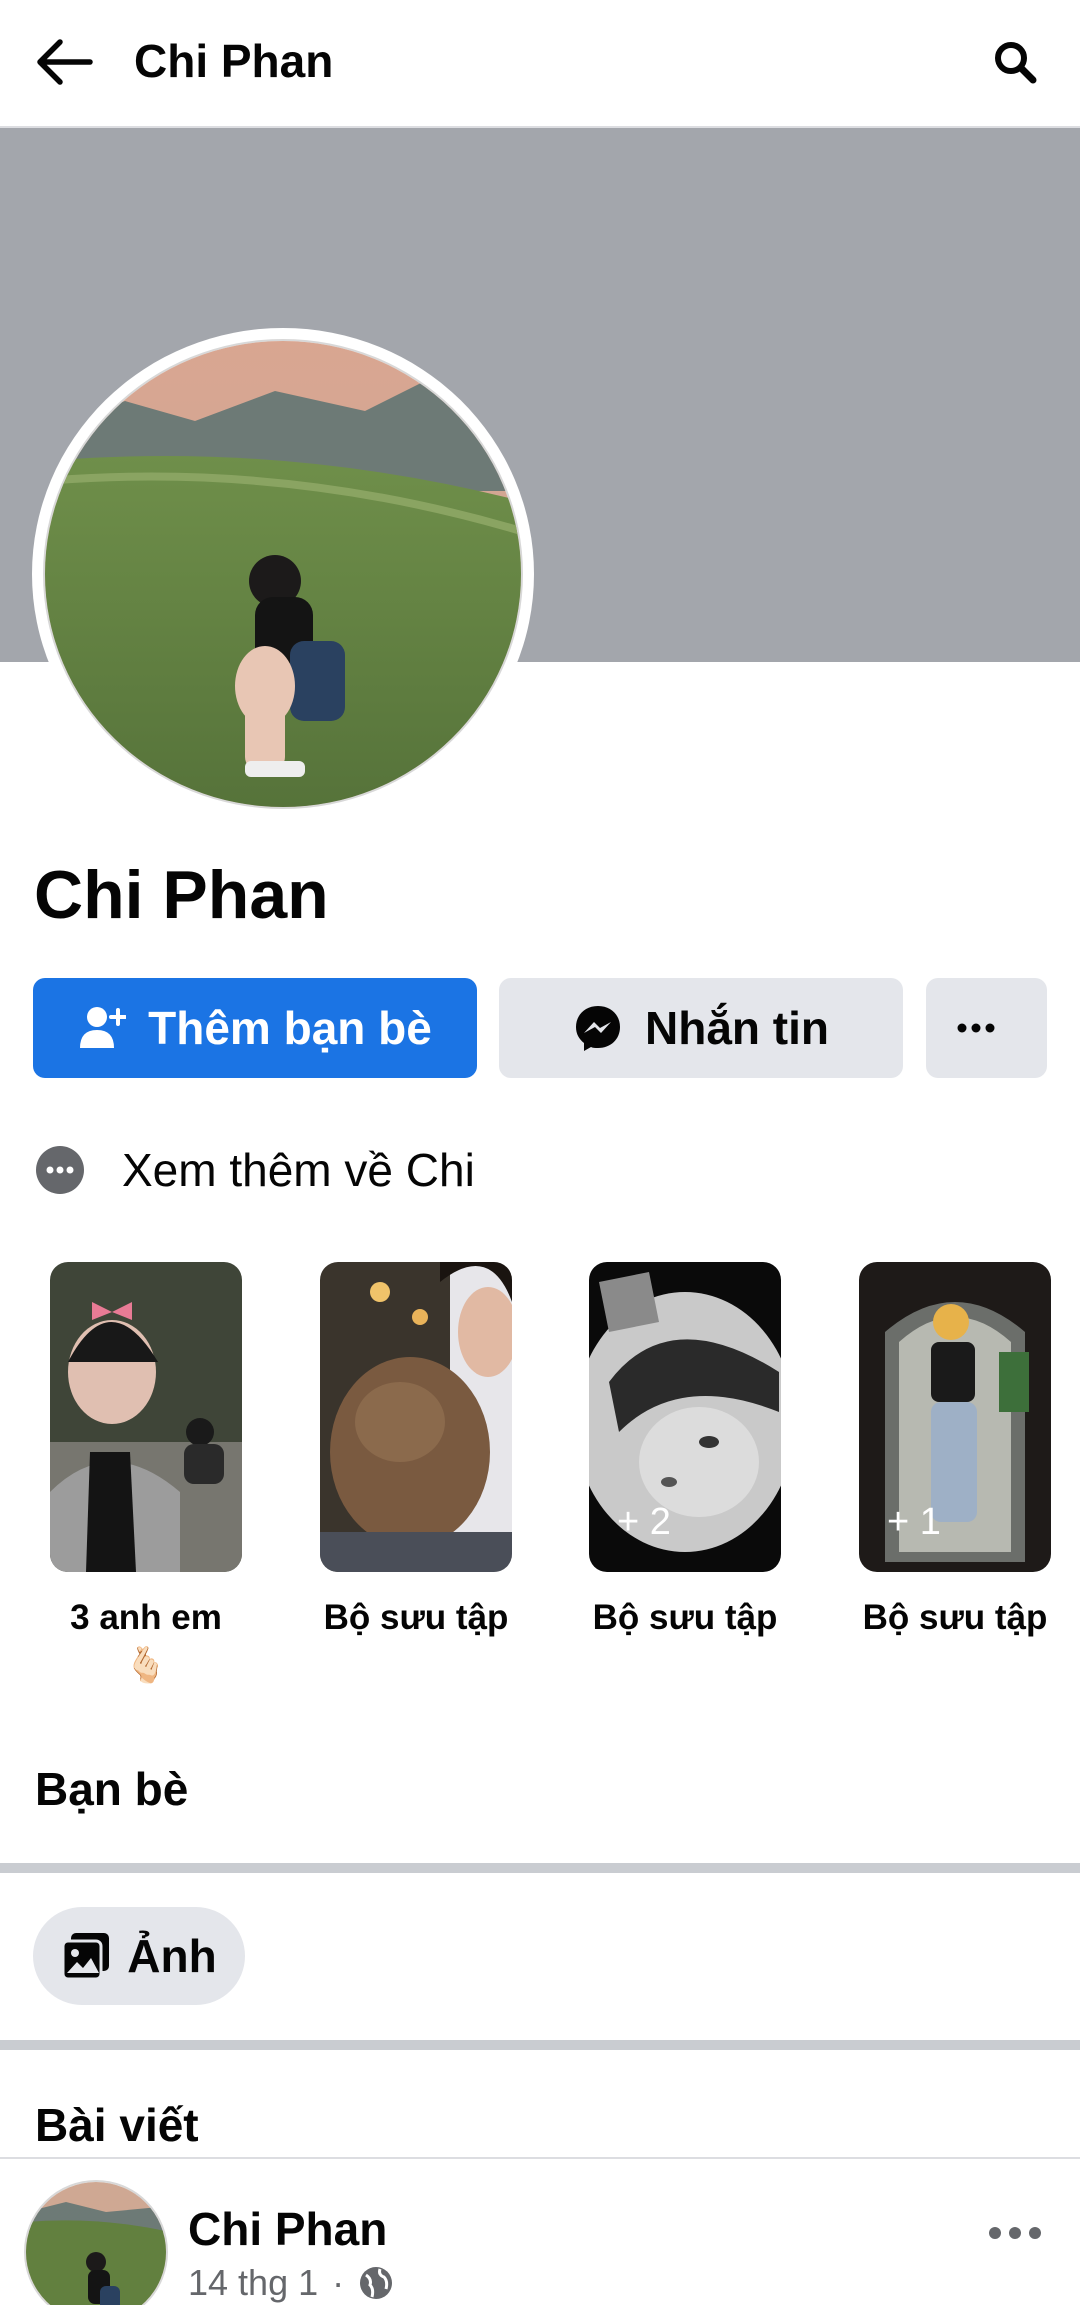 This screenshot has height=2305, width=1080. Describe the element at coordinates (85, 1957) in the screenshot. I see `photos-icon` at that location.